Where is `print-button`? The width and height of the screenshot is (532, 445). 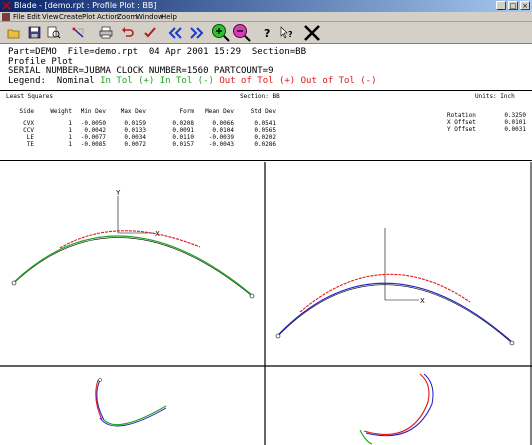
print-button is located at coordinates (106, 32).